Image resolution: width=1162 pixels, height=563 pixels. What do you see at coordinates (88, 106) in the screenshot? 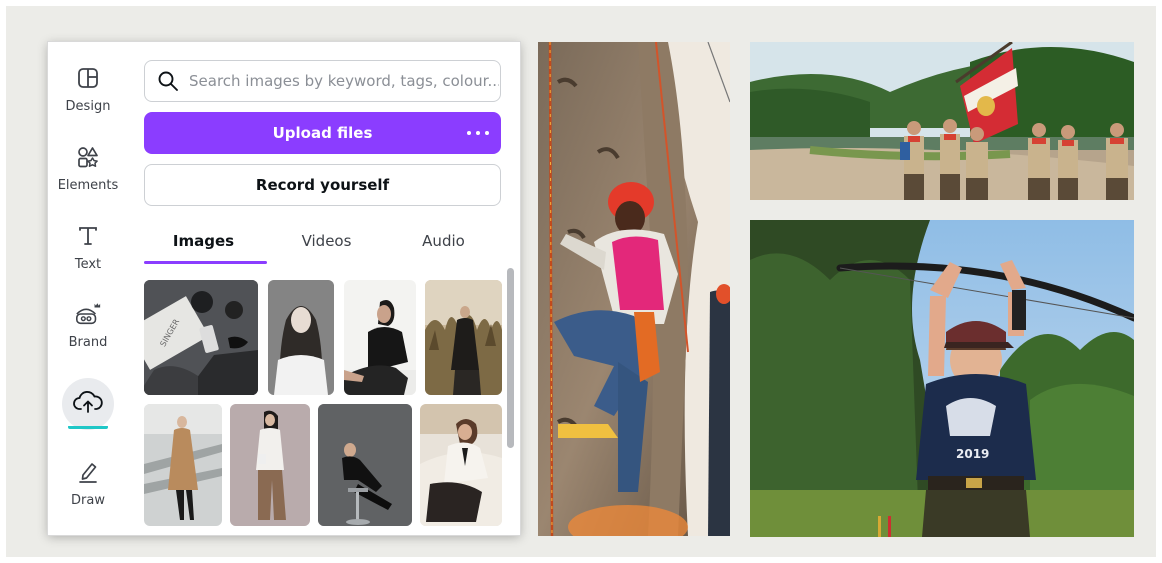
I see `rail-label-design: Design` at bounding box center [88, 106].